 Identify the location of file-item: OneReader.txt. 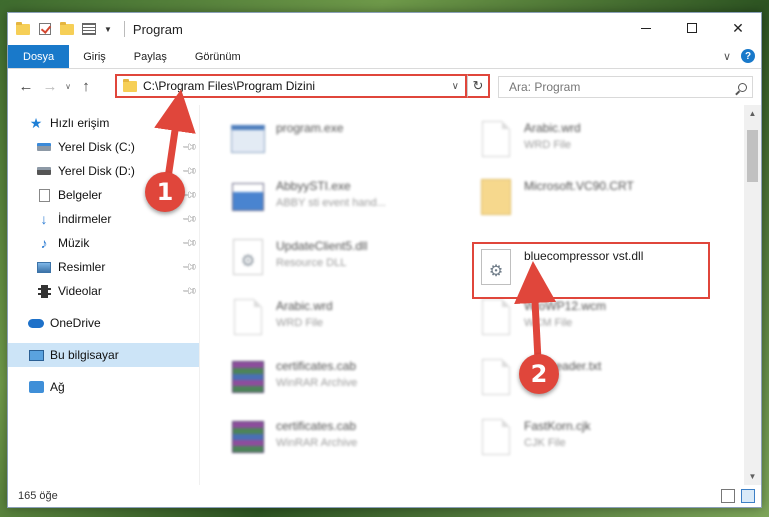
(591, 381).